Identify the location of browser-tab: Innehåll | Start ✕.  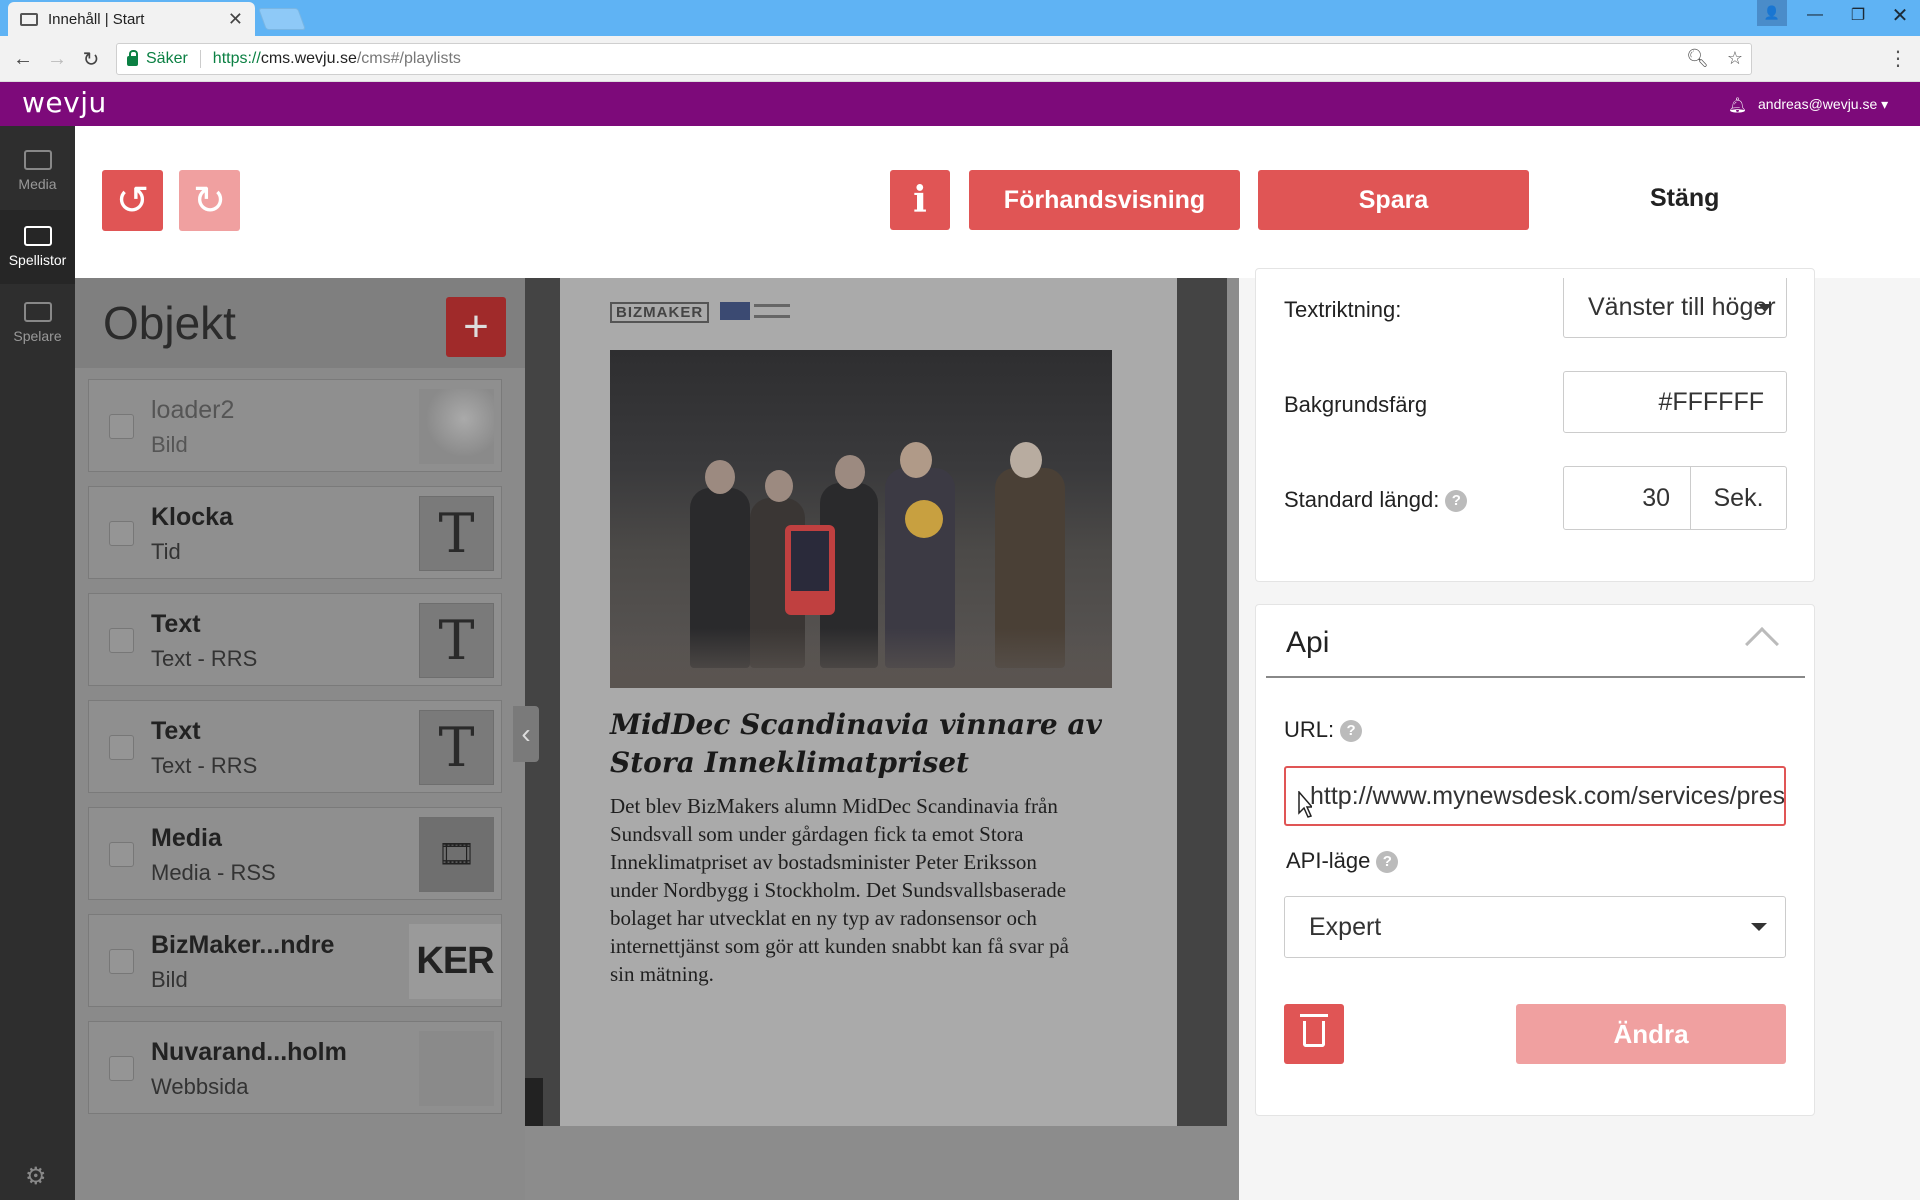
(131, 19).